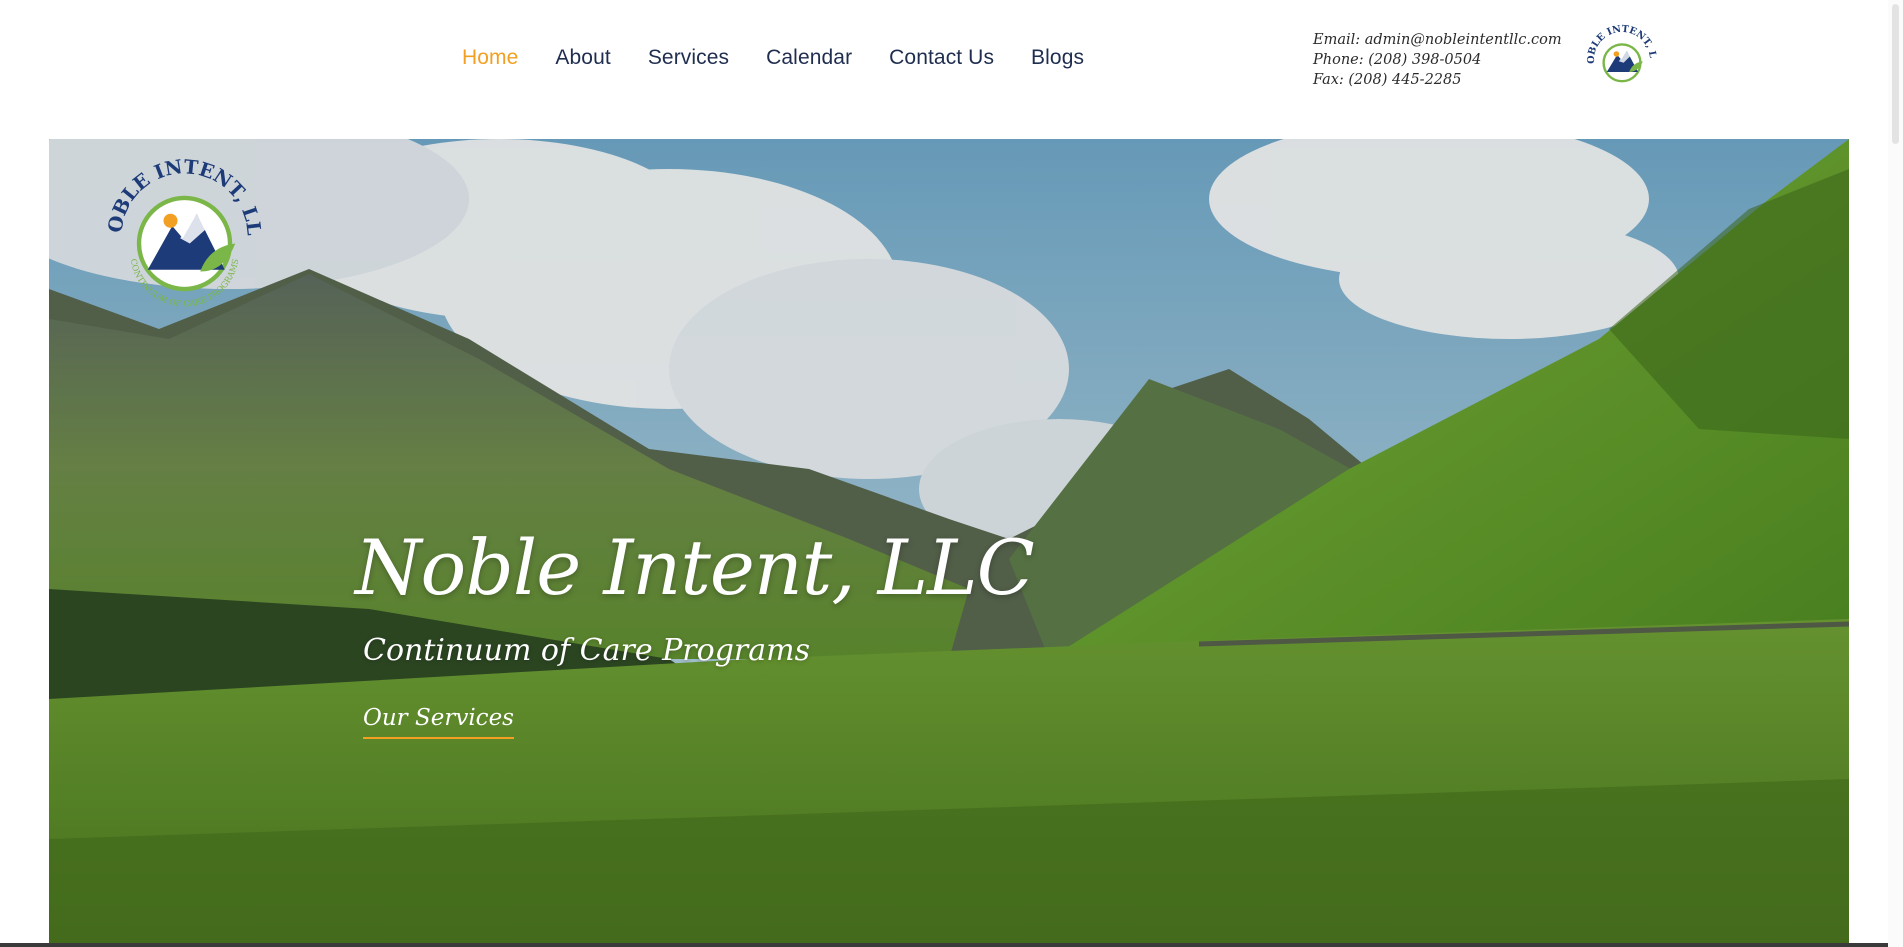 This screenshot has width=1903, height=947. What do you see at coordinates (1895, 74) in the screenshot?
I see `scrollbar-thumb` at bounding box center [1895, 74].